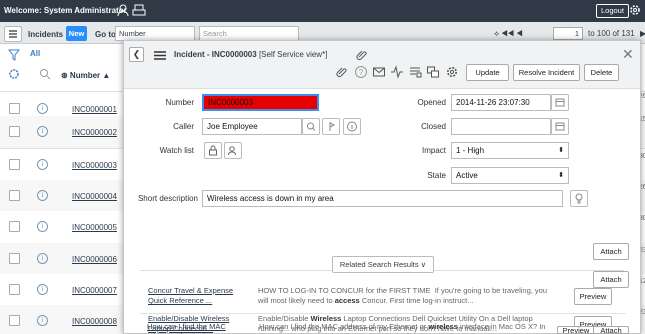 This screenshot has height=334, width=645. What do you see at coordinates (155, 33) in the screenshot?
I see `search-field-select: Number` at bounding box center [155, 33].